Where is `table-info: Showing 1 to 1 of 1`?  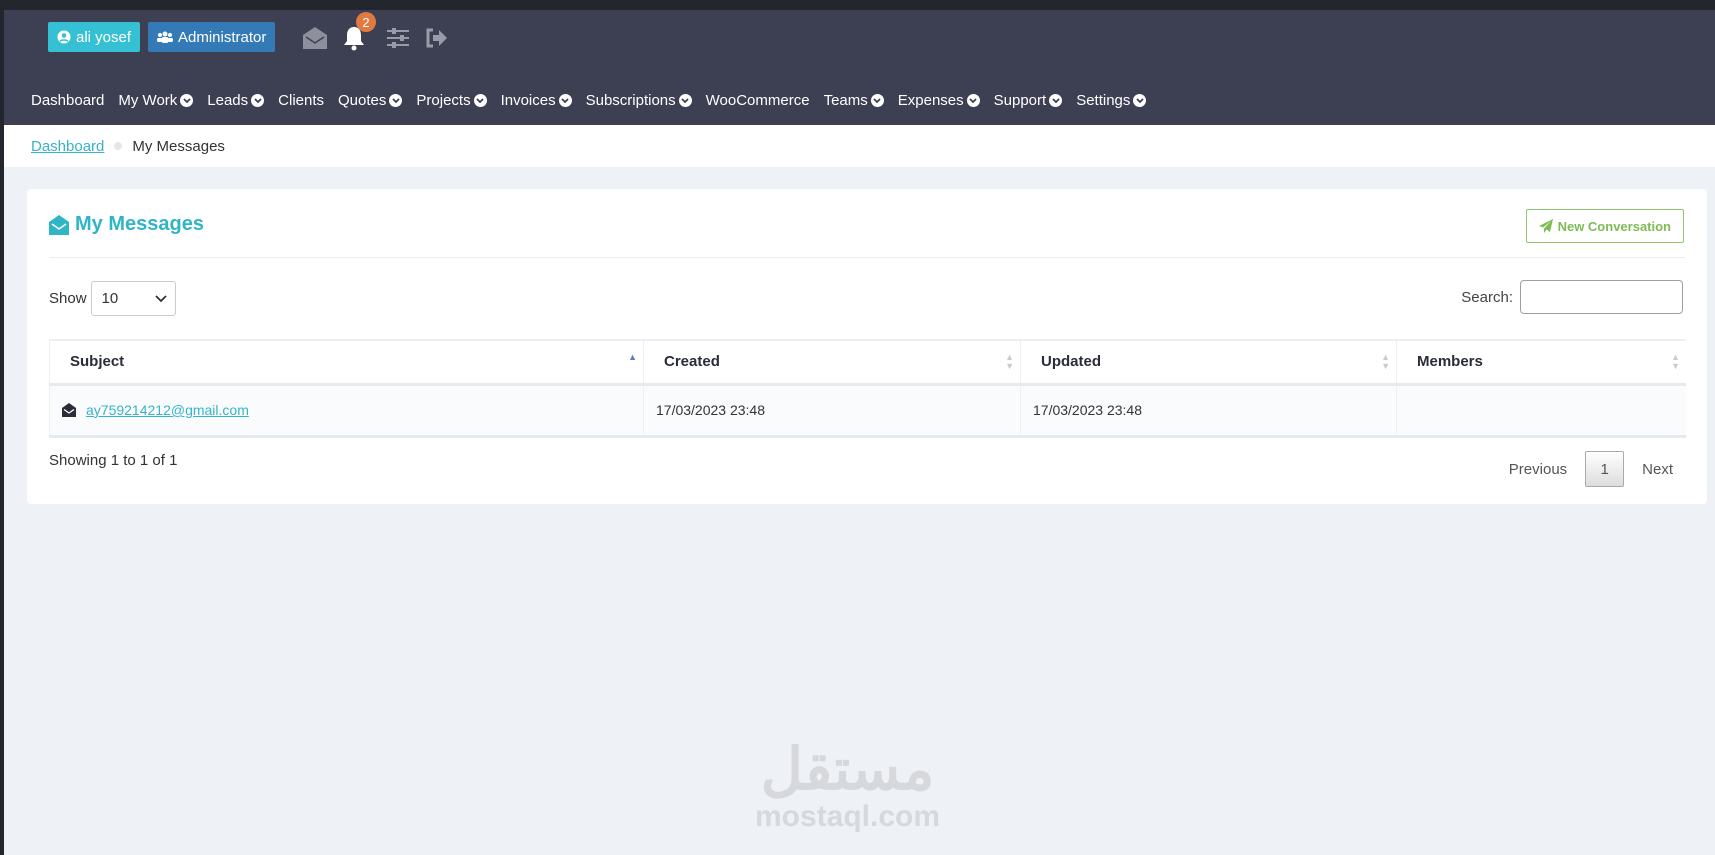
table-info: Showing 1 to 1 of 1 is located at coordinates (113, 460).